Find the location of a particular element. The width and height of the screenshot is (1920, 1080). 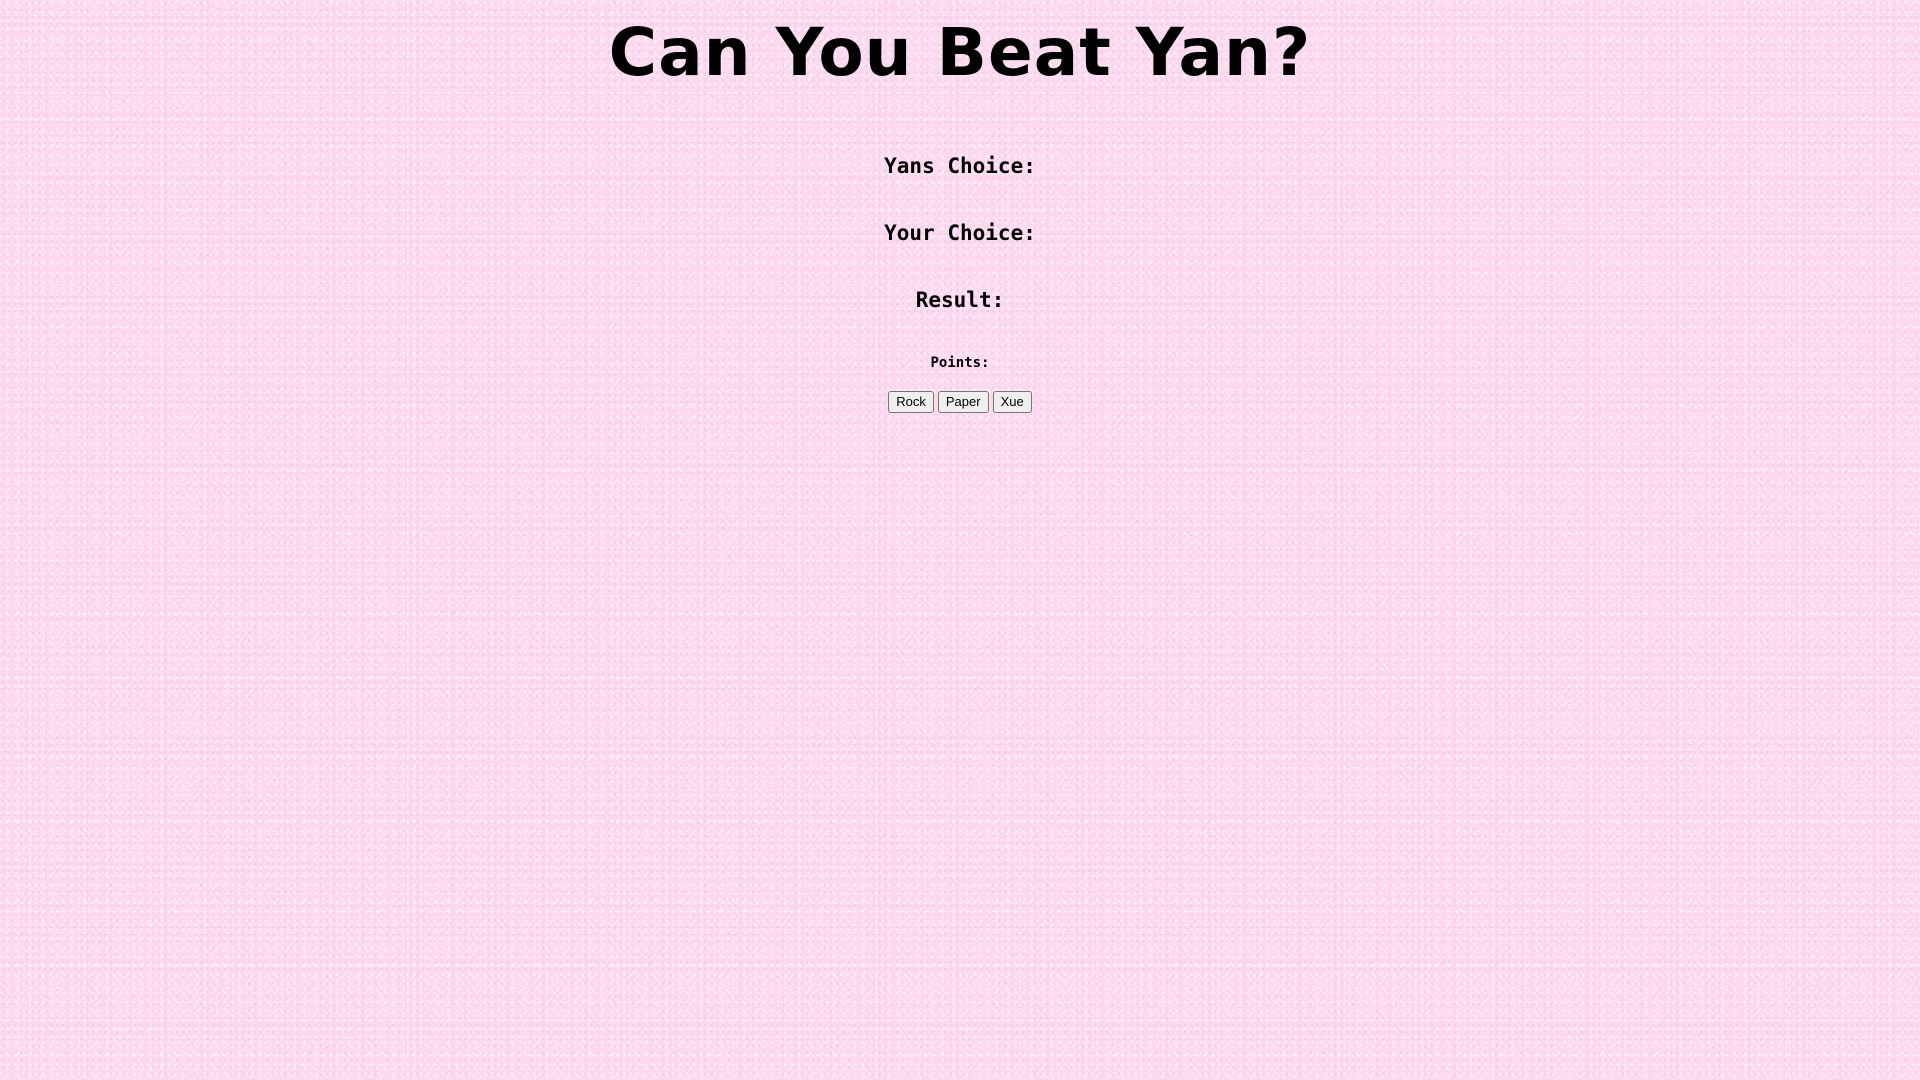

xue-button: Xue is located at coordinates (1012, 402).